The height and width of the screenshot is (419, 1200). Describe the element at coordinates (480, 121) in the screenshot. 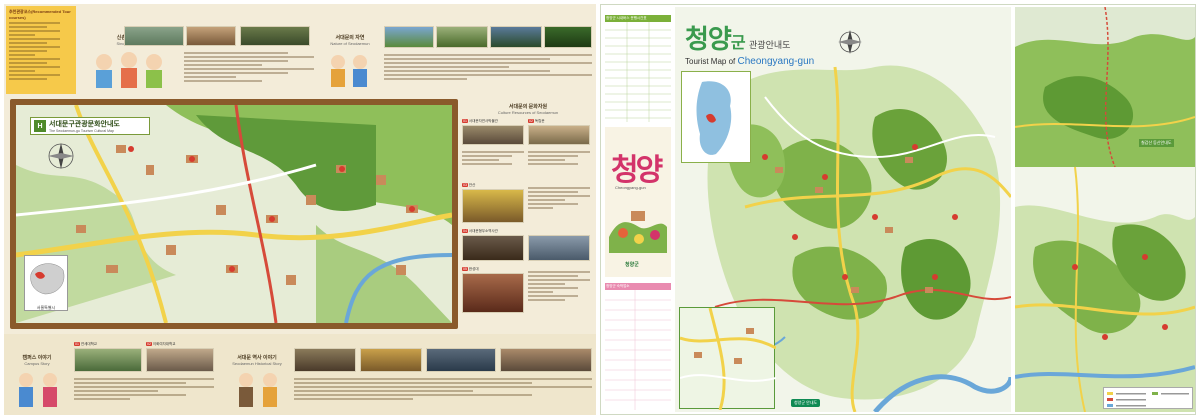

I see `culture-item-1: 01 서대문자연사박물관` at that location.